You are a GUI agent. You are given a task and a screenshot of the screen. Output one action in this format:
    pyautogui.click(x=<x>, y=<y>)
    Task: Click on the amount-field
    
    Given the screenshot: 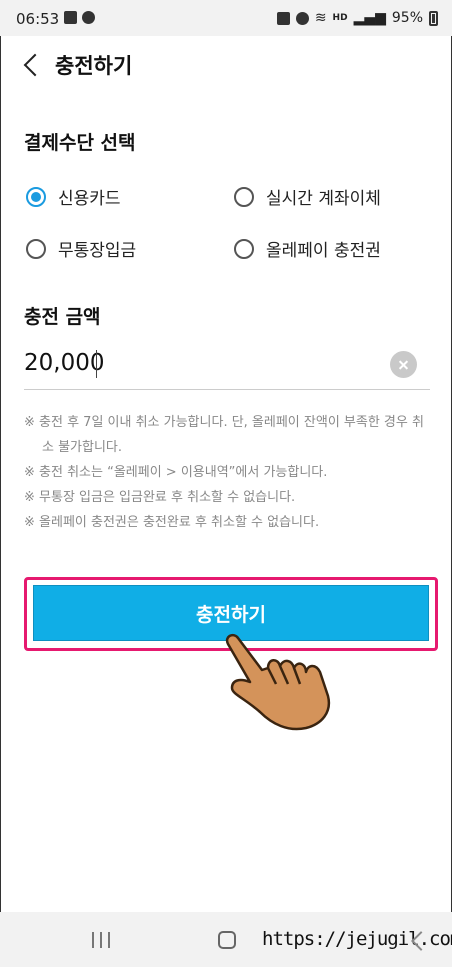 What is the action you would take?
    pyautogui.click(x=227, y=365)
    